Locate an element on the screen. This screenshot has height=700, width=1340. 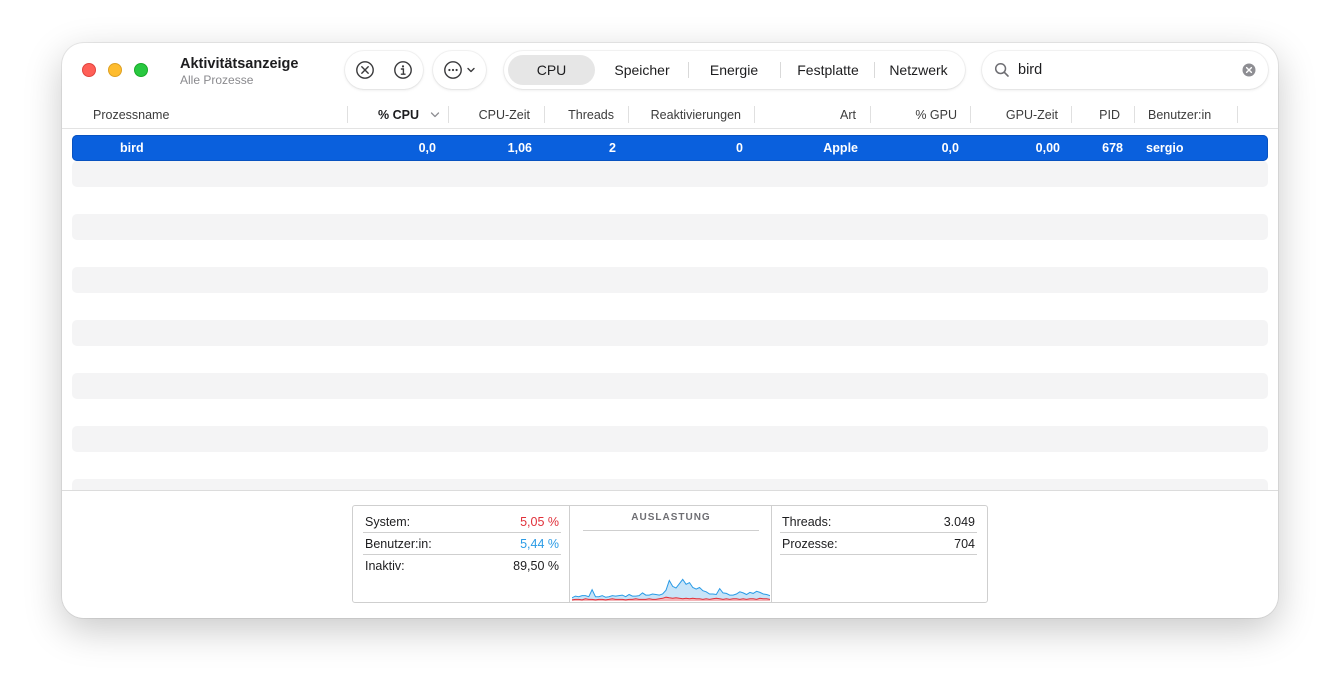
cpu-load-chart is located at coordinates (671, 589).